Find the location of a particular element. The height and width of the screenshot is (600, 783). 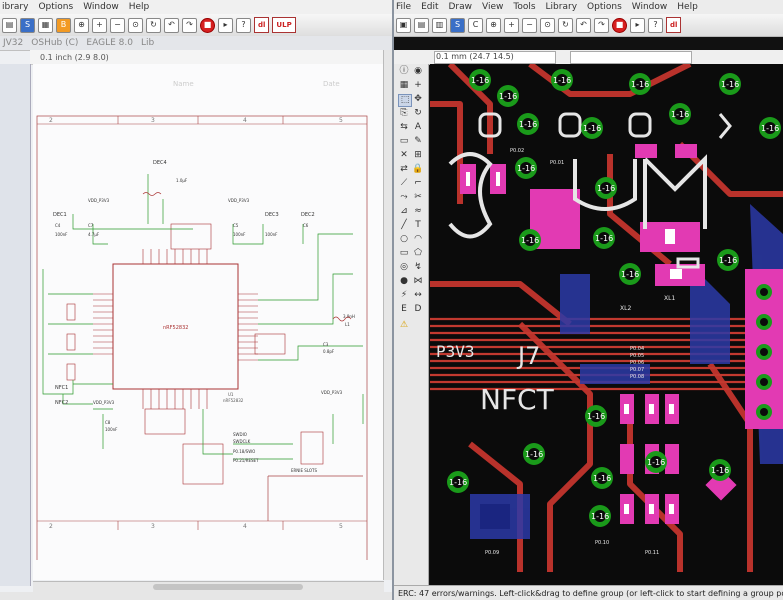

breadcrumb-item: OSHub (C) is located at coordinates (54, 43).